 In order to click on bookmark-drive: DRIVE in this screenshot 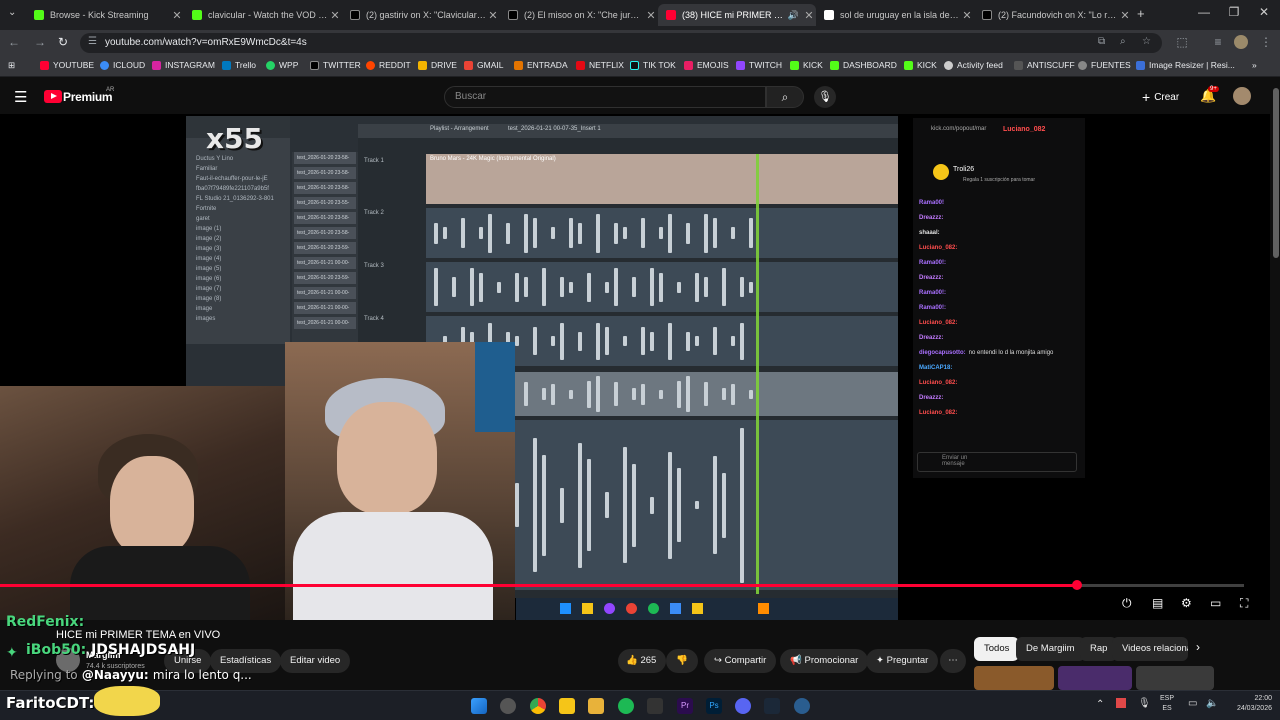, I will do `click(437, 65)`.